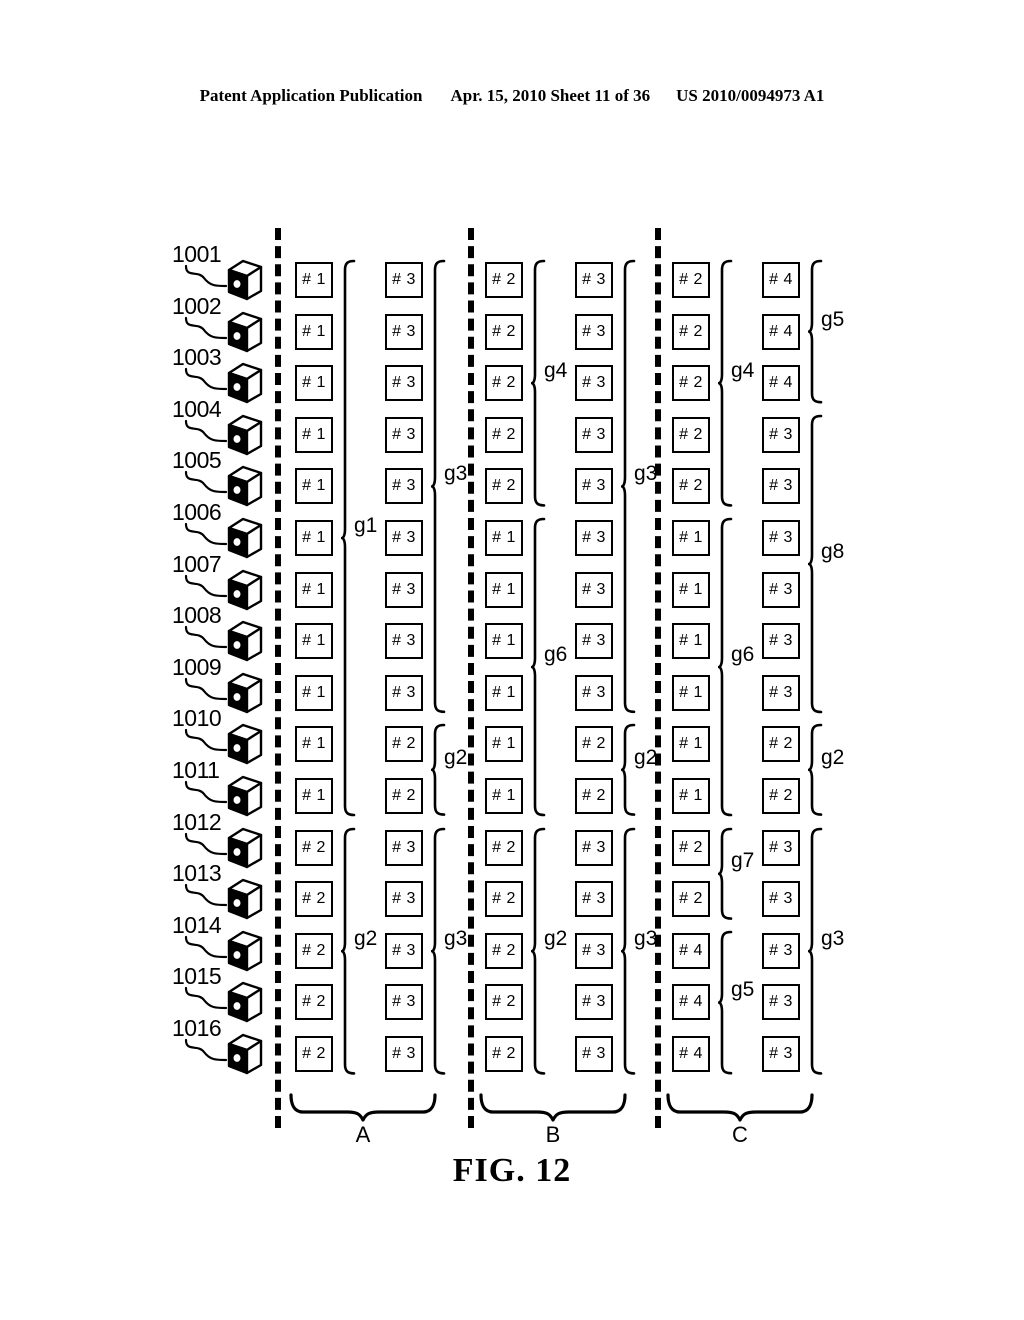 Image resolution: width=1024 pixels, height=1320 pixels. Describe the element at coordinates (743, 371) in the screenshot. I see `group-label: g4` at that location.